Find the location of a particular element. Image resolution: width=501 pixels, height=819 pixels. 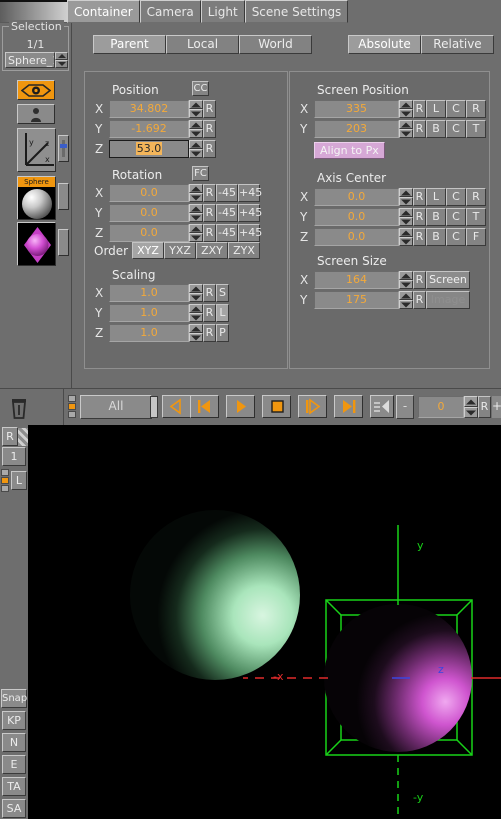

stop-button is located at coordinates (276, 406).